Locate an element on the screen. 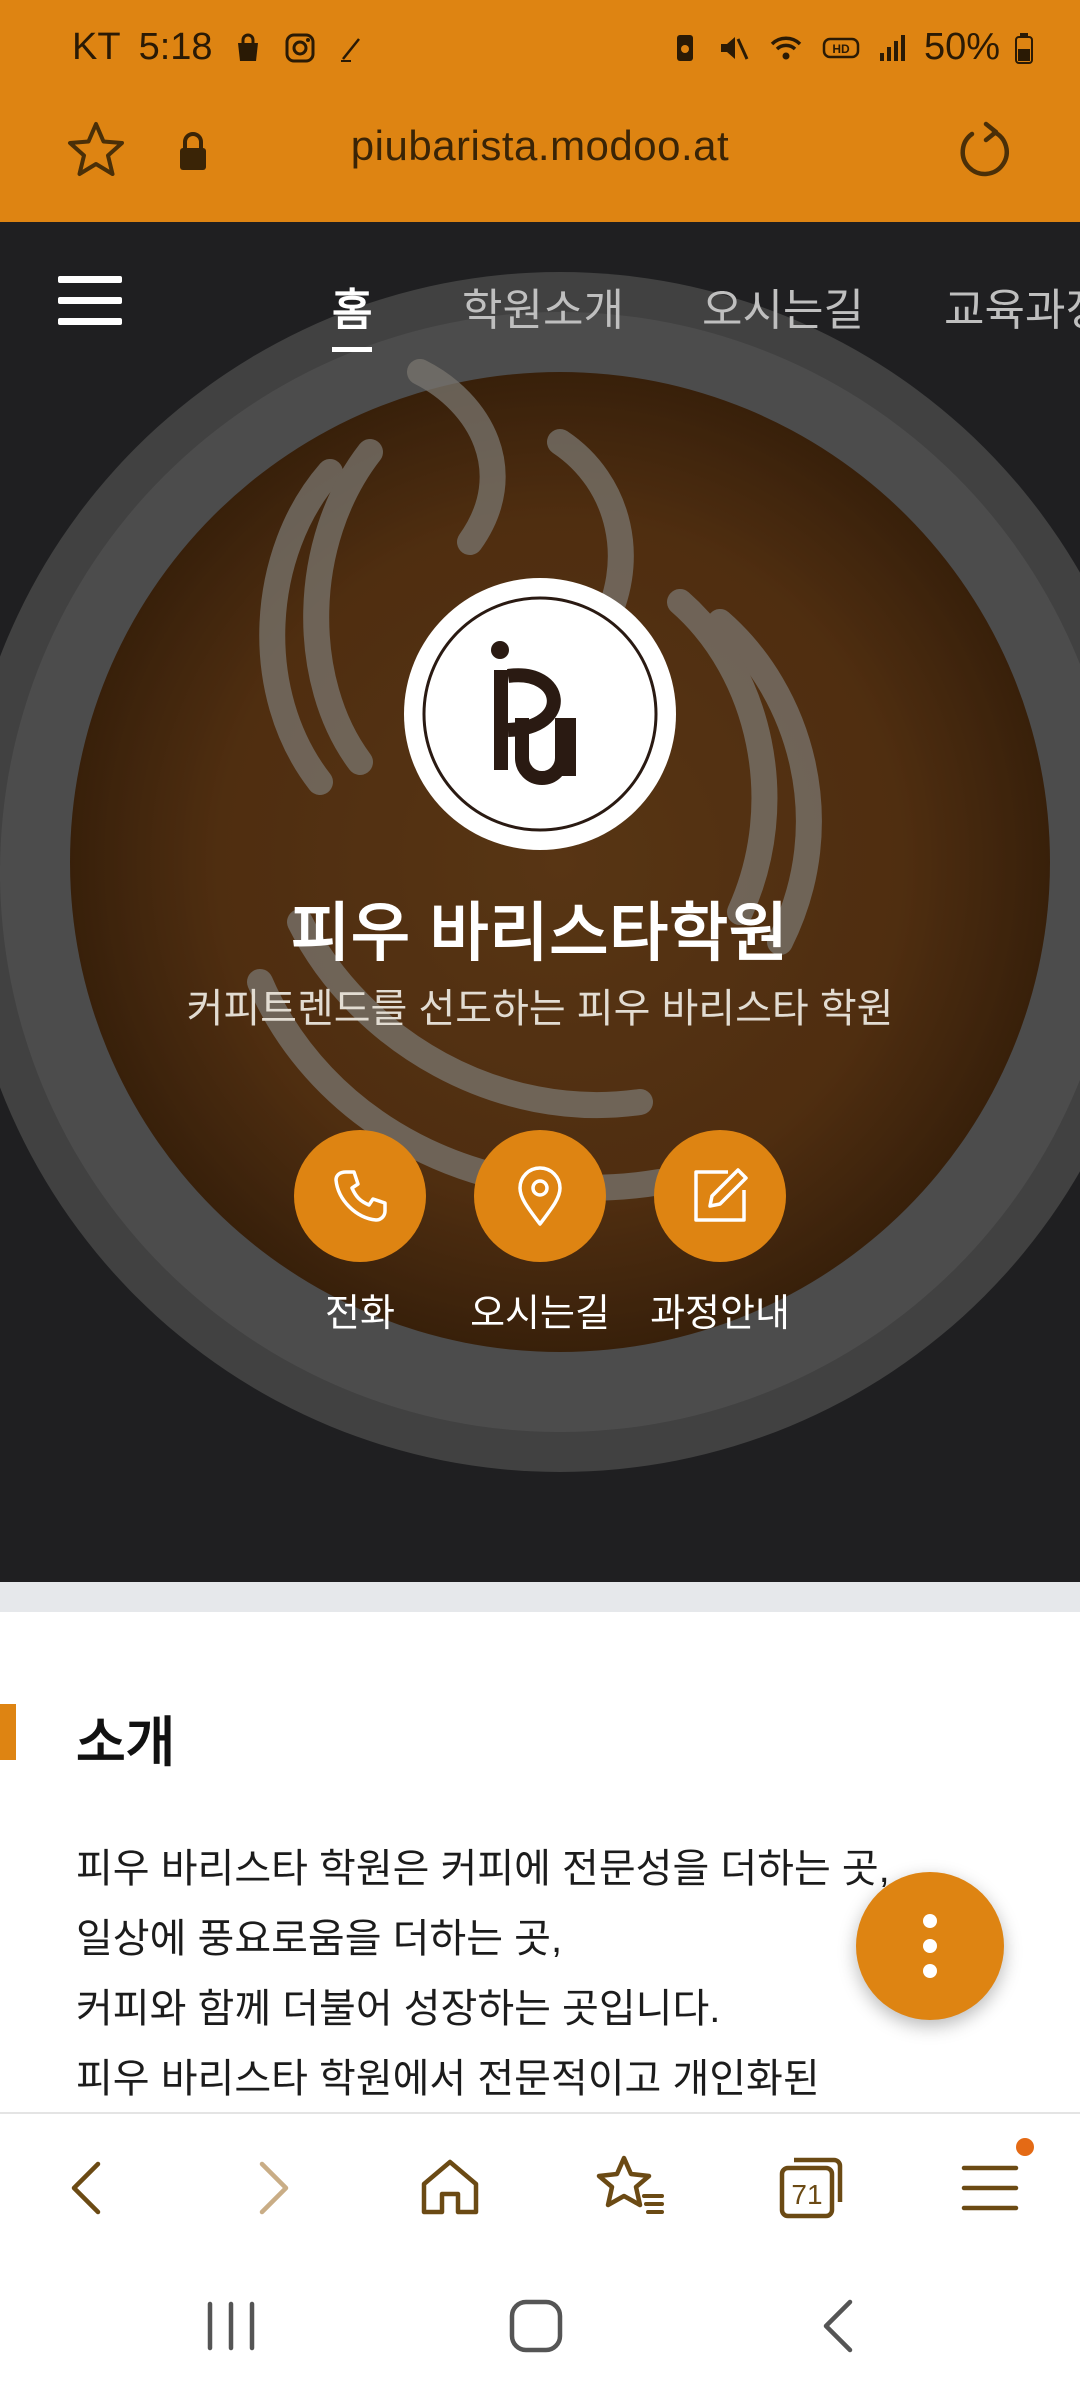 Image resolution: width=1080 pixels, height=2400 pixels. battery-icon is located at coordinates (1024, 48).